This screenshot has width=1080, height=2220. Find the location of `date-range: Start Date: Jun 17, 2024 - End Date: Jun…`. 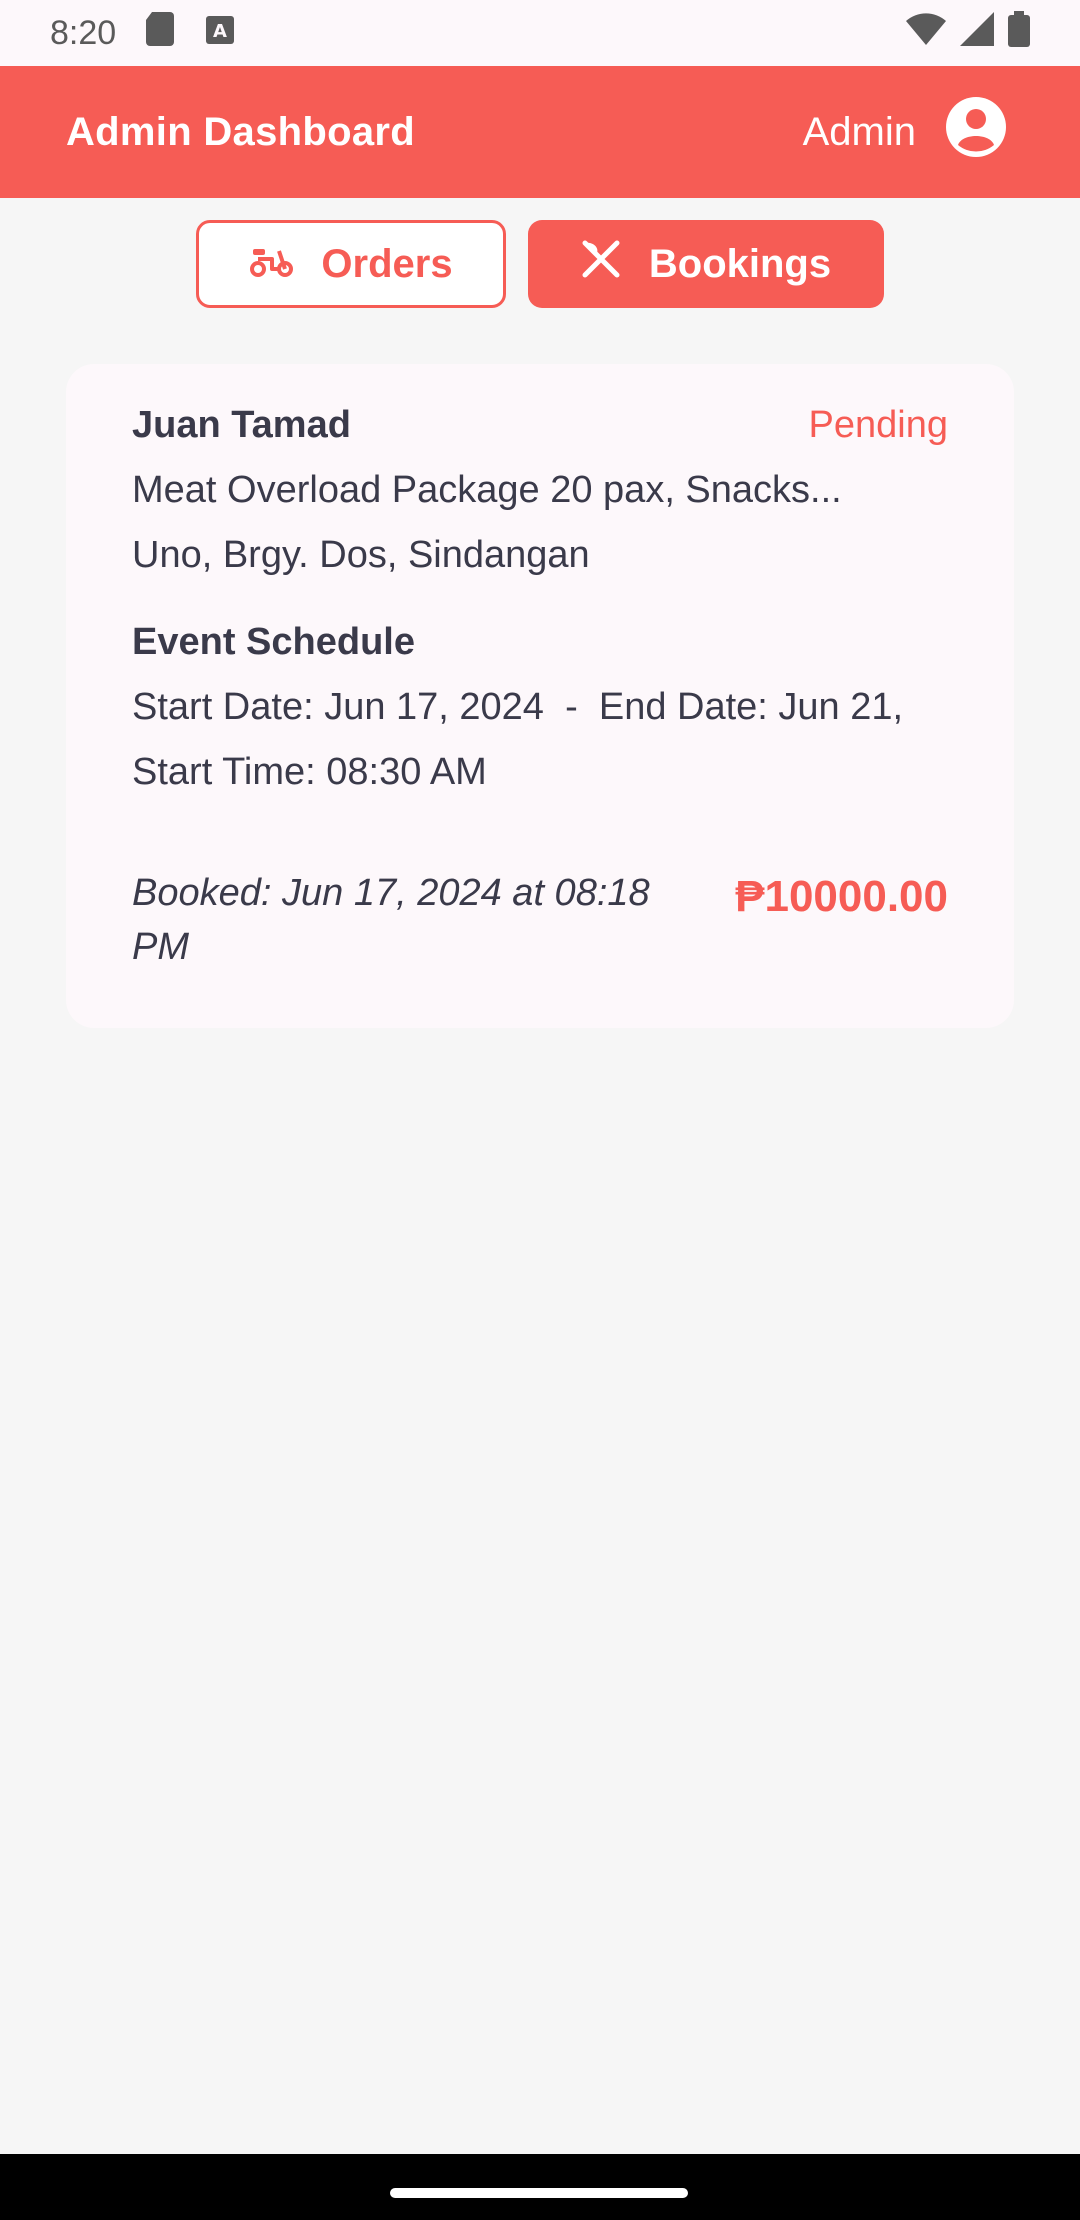

date-range: Start Date: Jun 17, 2024 - End Date: Jun… is located at coordinates (540, 707).